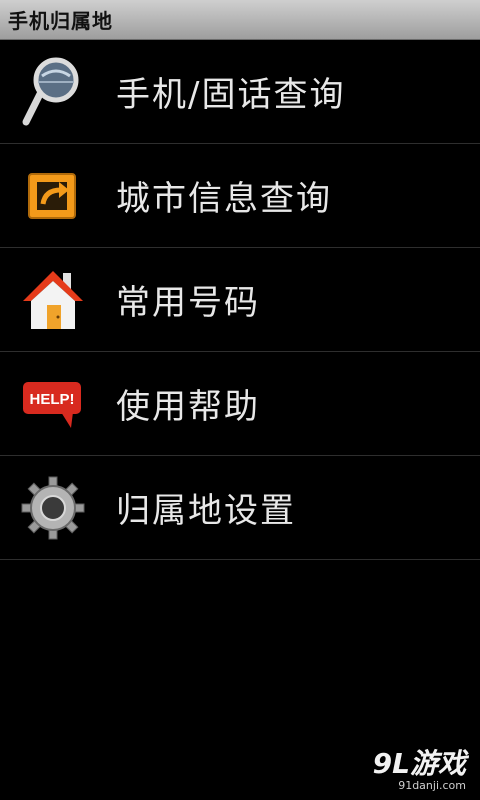 This screenshot has height=800, width=480. What do you see at coordinates (188, 303) in the screenshot?
I see `menu-item-label: 常用号码` at bounding box center [188, 303].